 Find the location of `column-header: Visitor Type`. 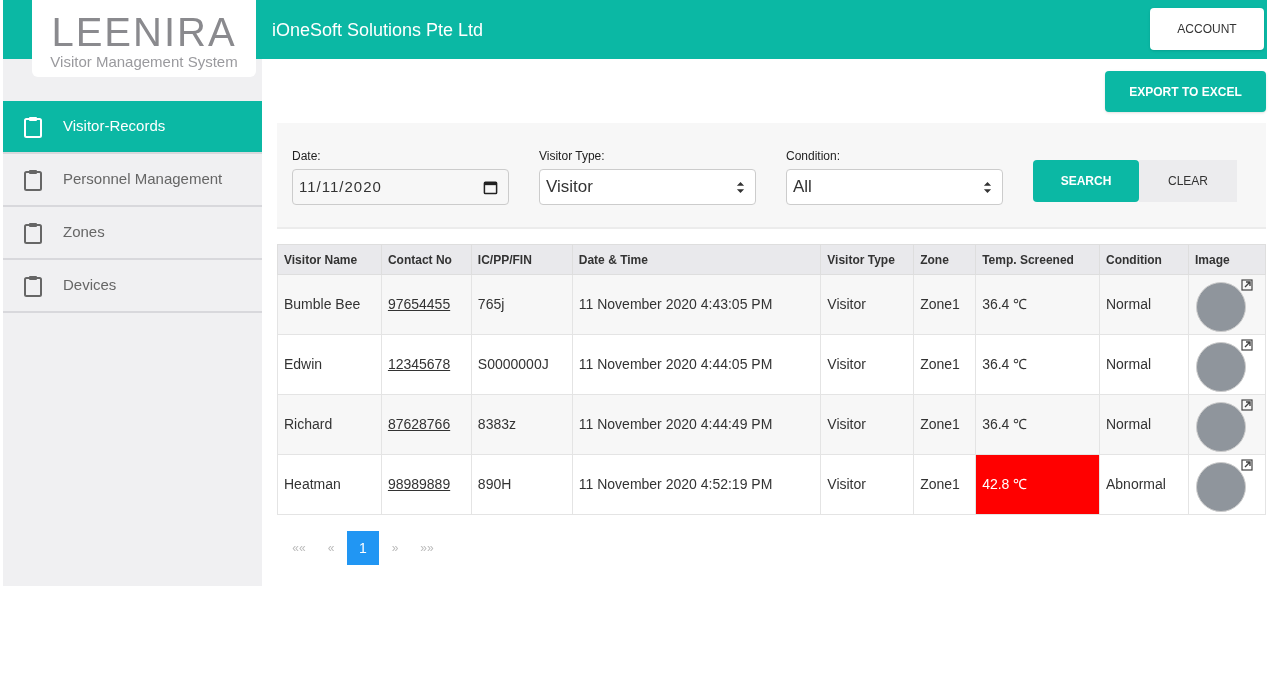

column-header: Visitor Type is located at coordinates (867, 259).